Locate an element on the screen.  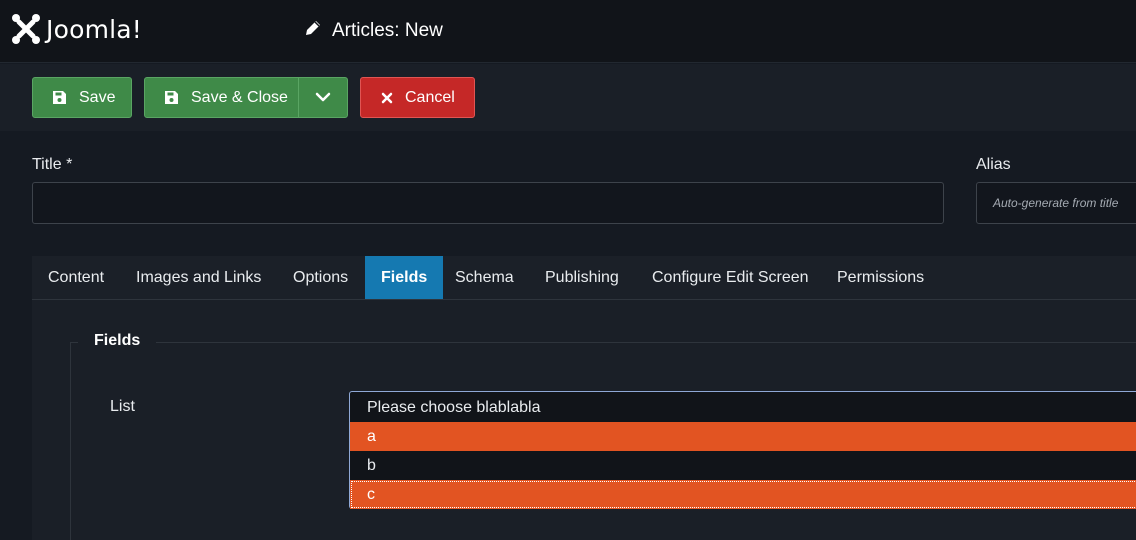
cancel-button: Cancel is located at coordinates (417, 97).